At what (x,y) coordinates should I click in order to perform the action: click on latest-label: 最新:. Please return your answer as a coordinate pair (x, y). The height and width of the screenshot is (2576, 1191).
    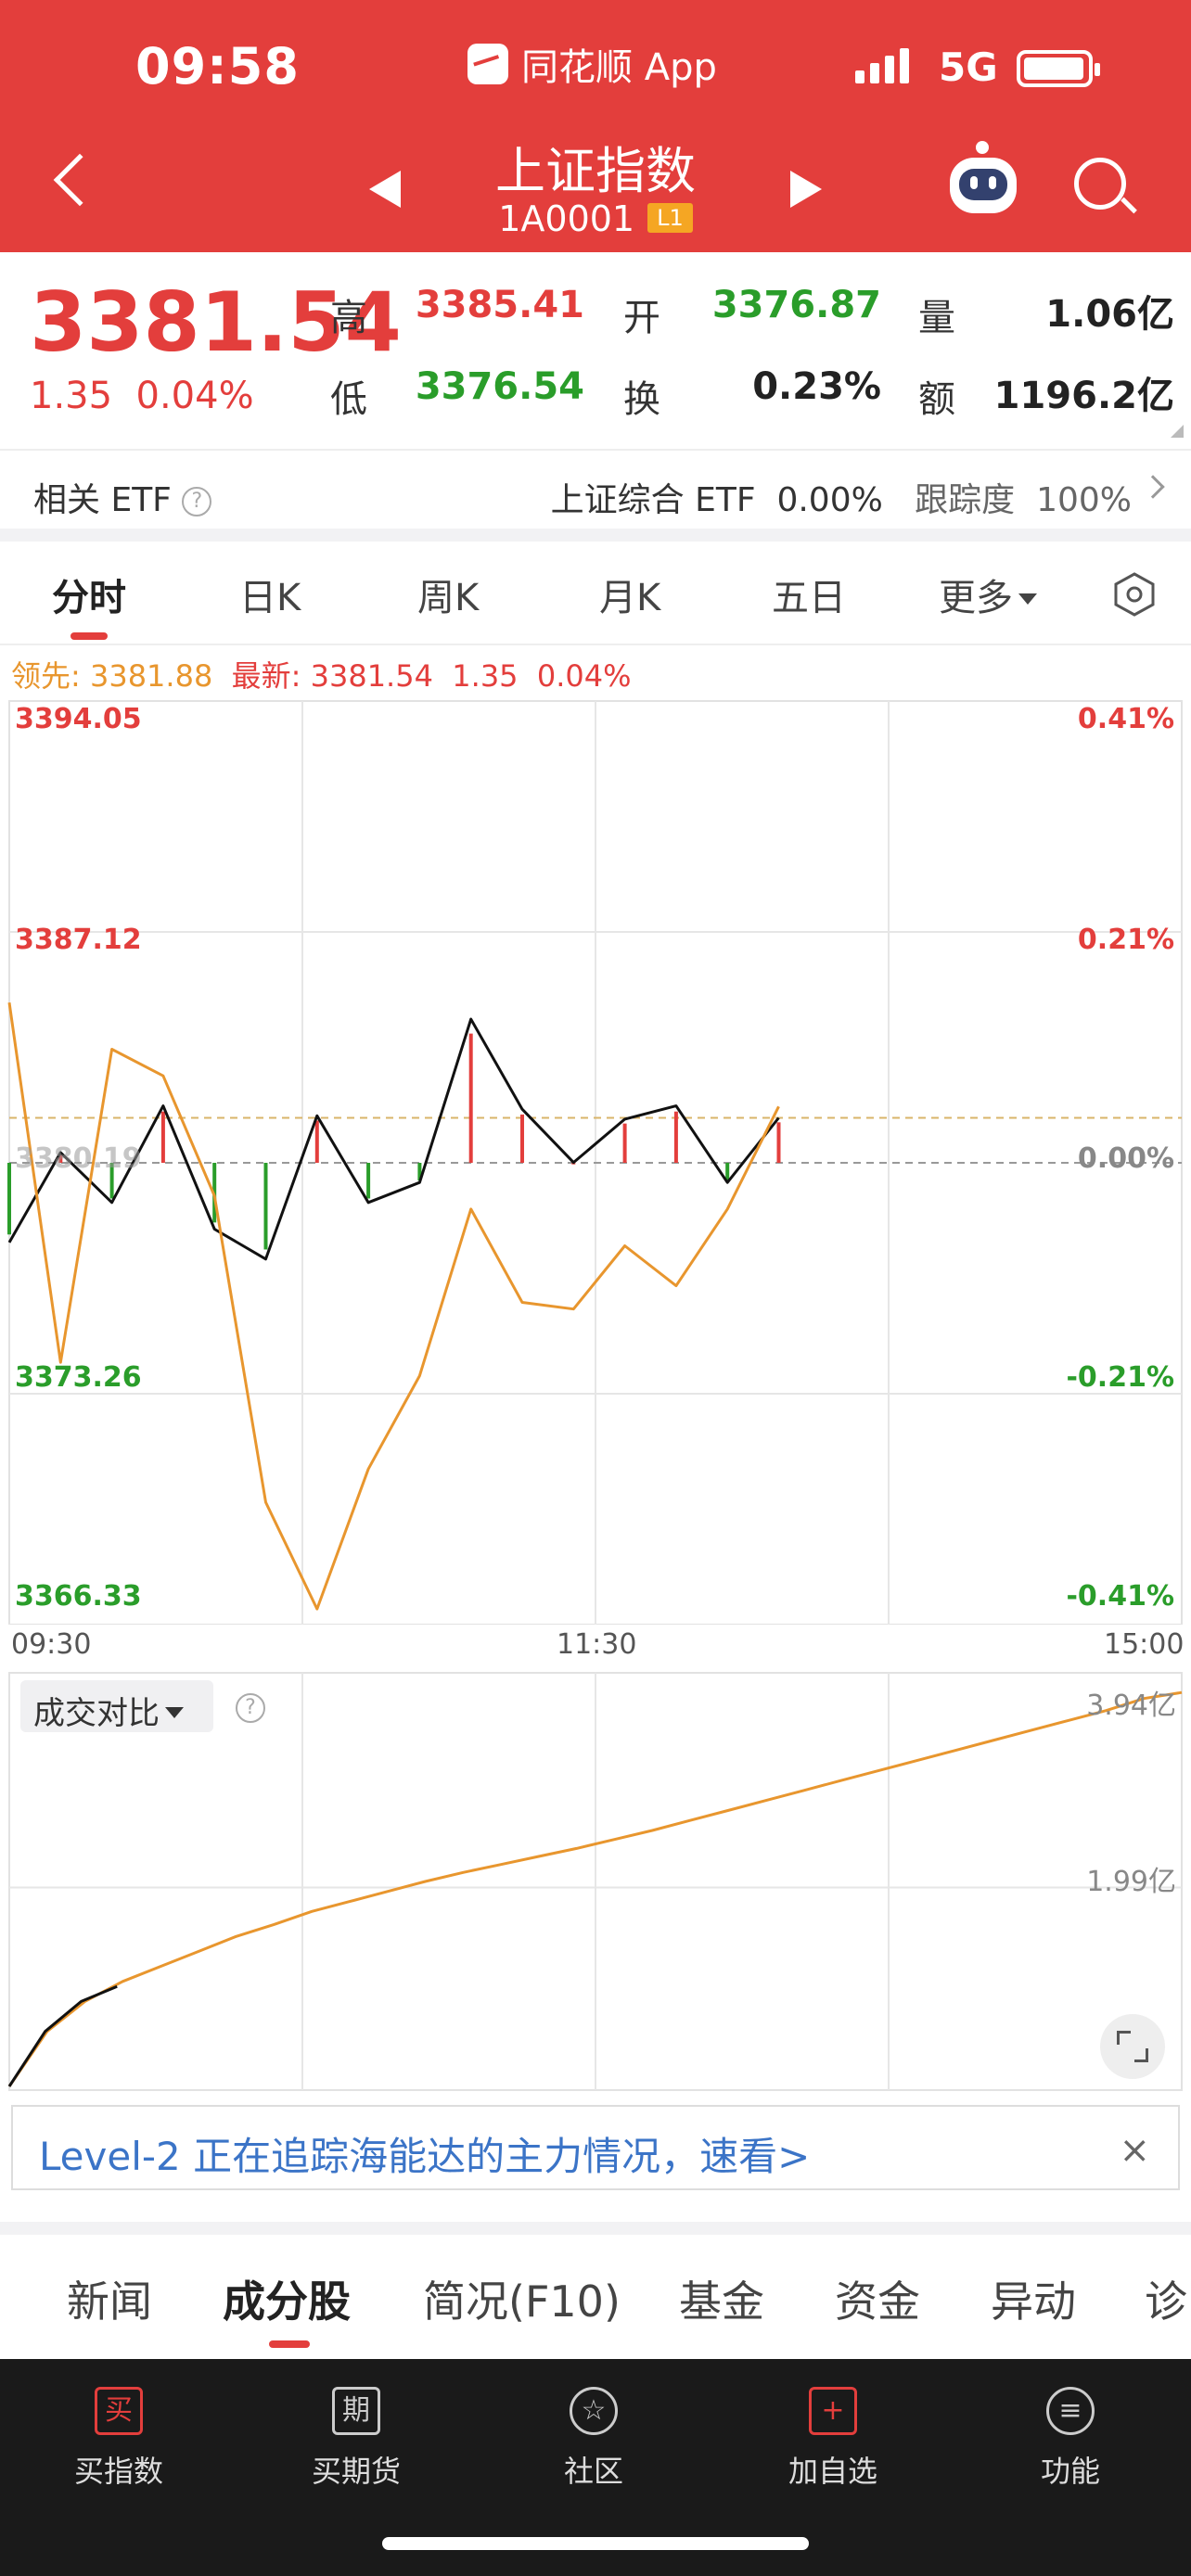
    Looking at the image, I should click on (271, 676).